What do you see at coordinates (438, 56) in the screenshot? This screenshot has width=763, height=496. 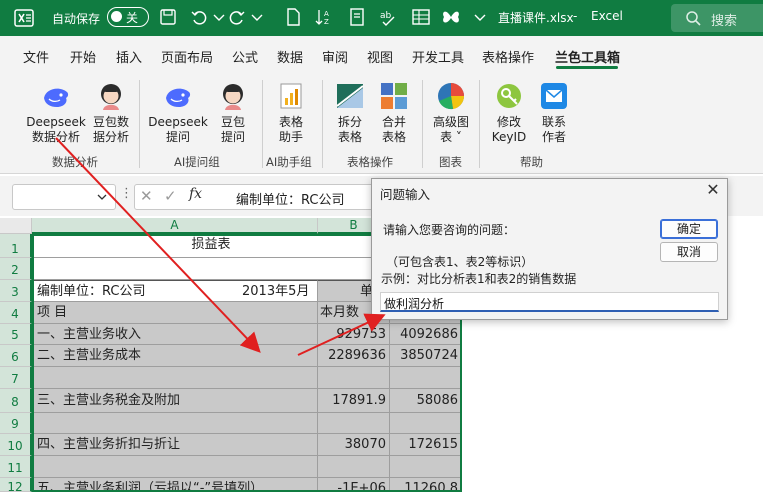 I see `tab-developer: 开发工具` at bounding box center [438, 56].